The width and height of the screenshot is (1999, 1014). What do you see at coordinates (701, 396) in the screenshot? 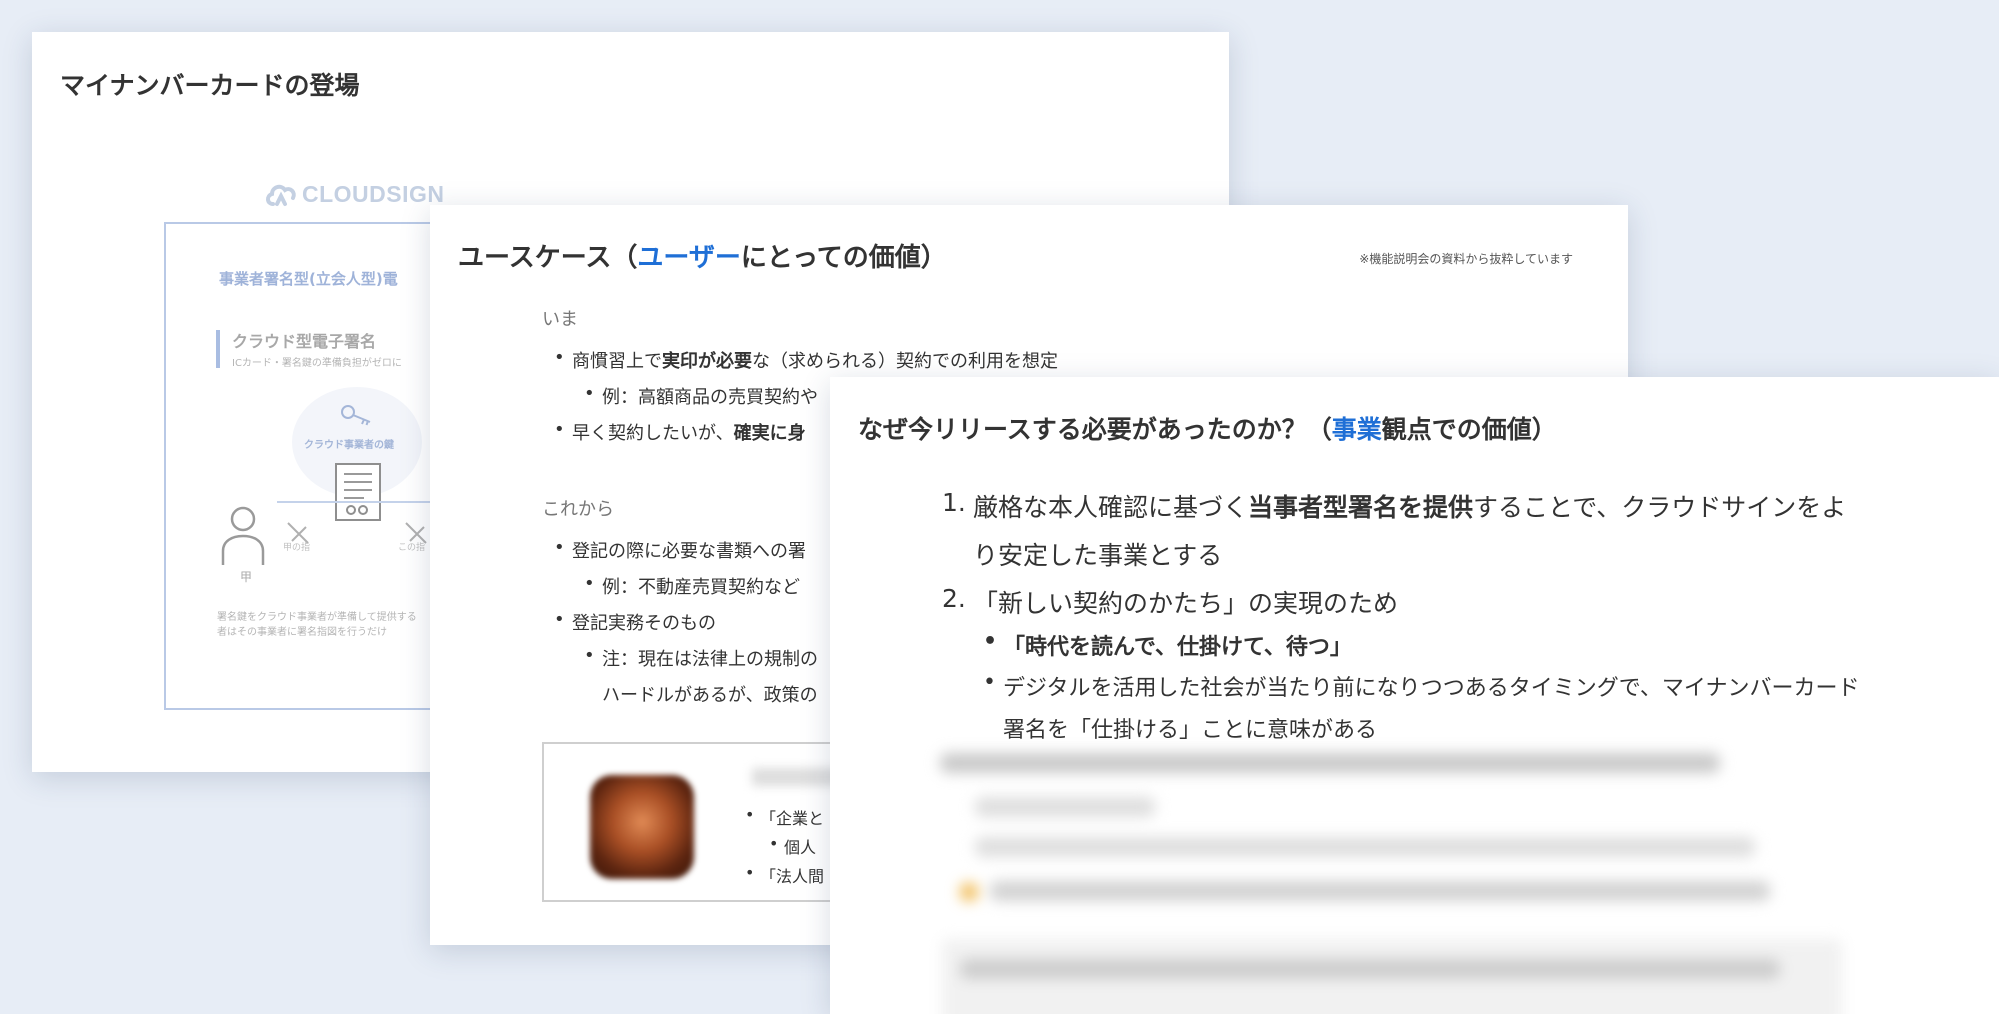
I see `list-subitem: 例：高額商品の売買契約や` at bounding box center [701, 396].